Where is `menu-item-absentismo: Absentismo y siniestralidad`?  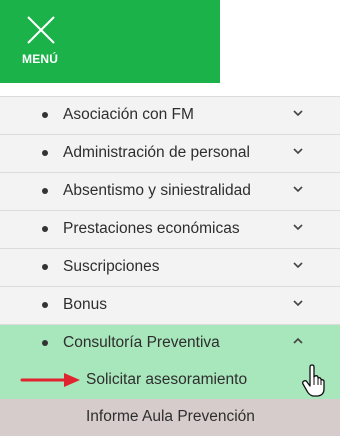 menu-item-absentismo: Absentismo y siniestralidad is located at coordinates (170, 192).